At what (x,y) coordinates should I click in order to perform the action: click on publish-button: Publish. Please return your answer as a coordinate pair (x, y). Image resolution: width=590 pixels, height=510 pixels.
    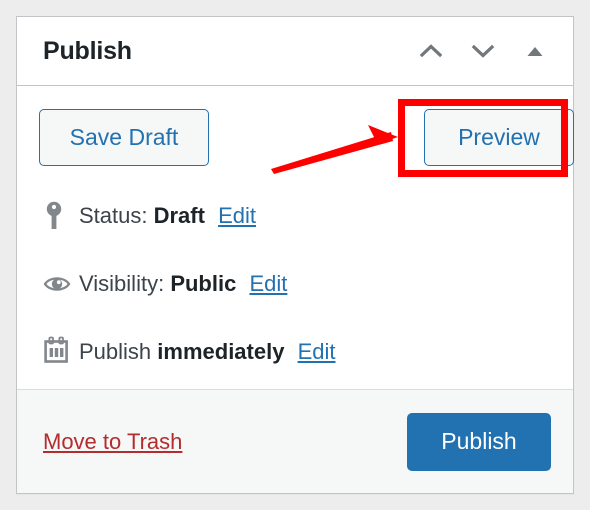
    Looking at the image, I should click on (479, 441).